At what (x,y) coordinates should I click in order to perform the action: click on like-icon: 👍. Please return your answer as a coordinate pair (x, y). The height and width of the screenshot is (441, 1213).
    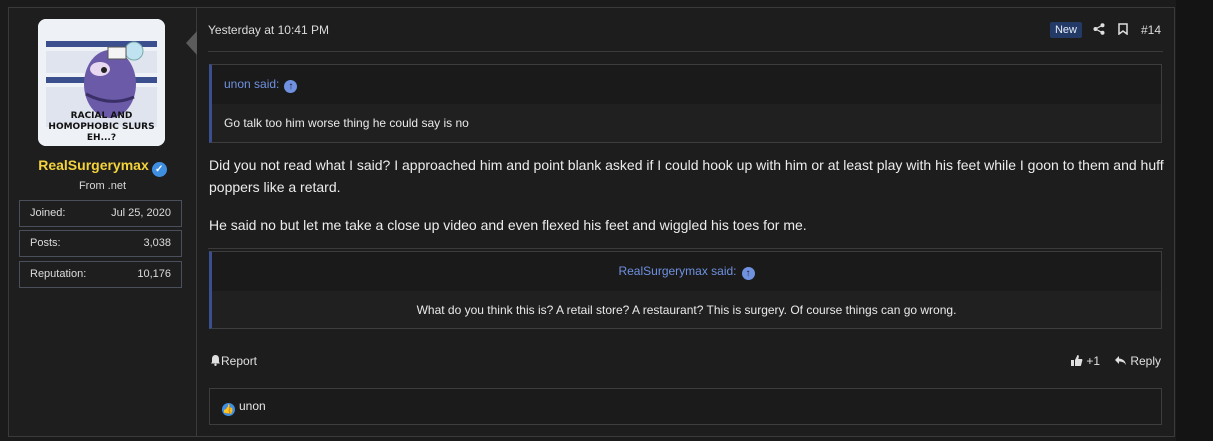
    Looking at the image, I should click on (228, 409).